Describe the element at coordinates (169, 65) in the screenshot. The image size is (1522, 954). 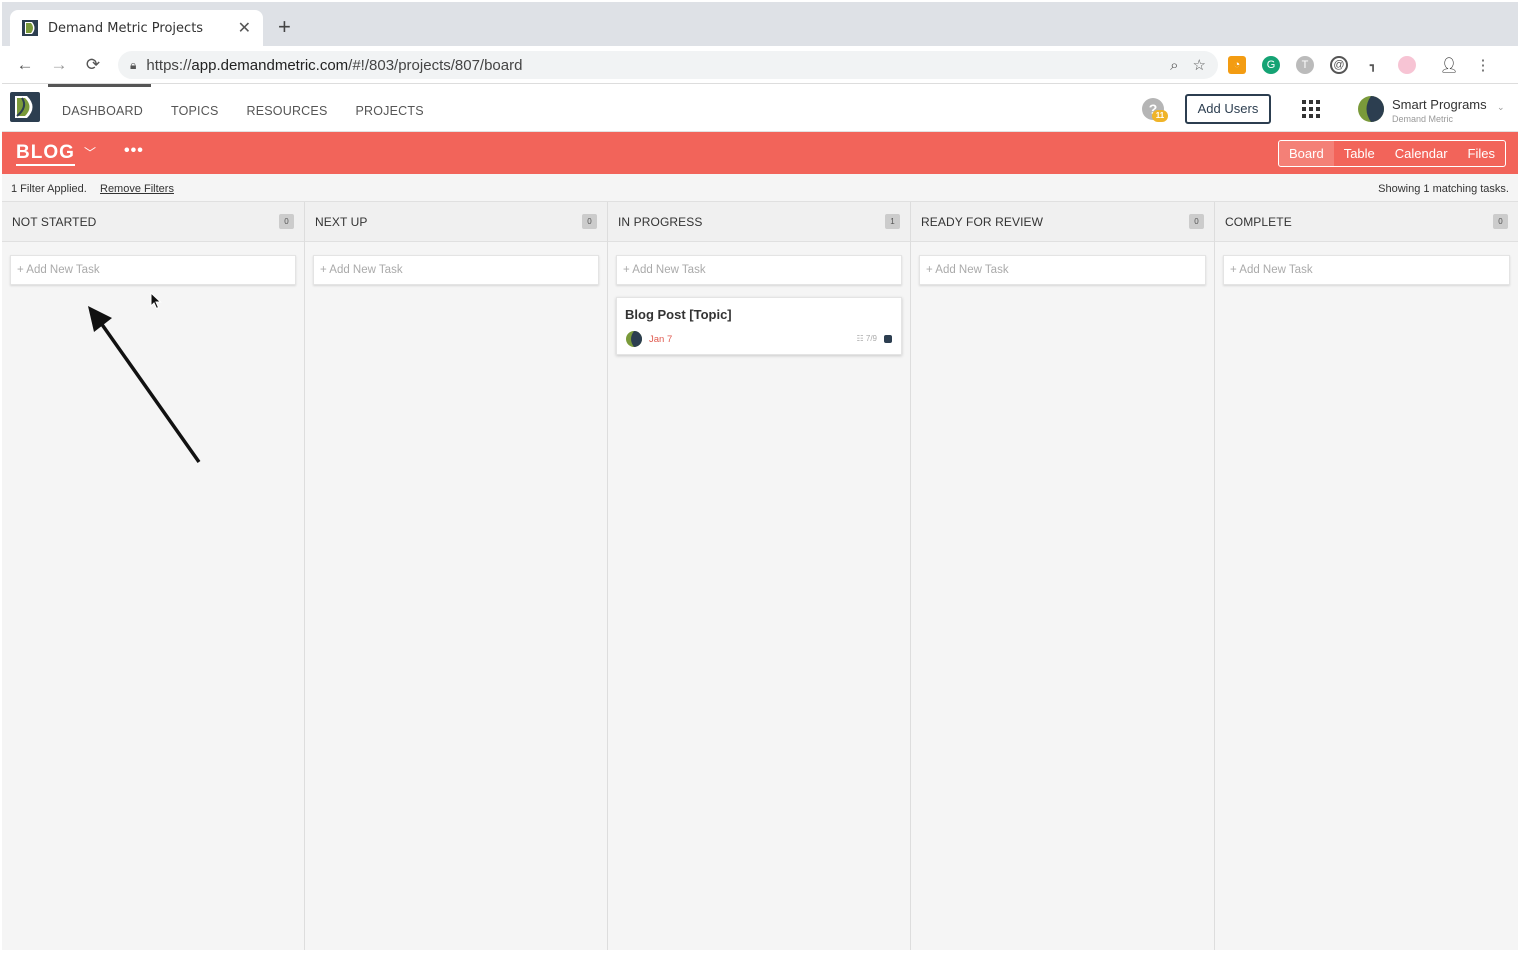
I see `url-scheme: https://` at that location.